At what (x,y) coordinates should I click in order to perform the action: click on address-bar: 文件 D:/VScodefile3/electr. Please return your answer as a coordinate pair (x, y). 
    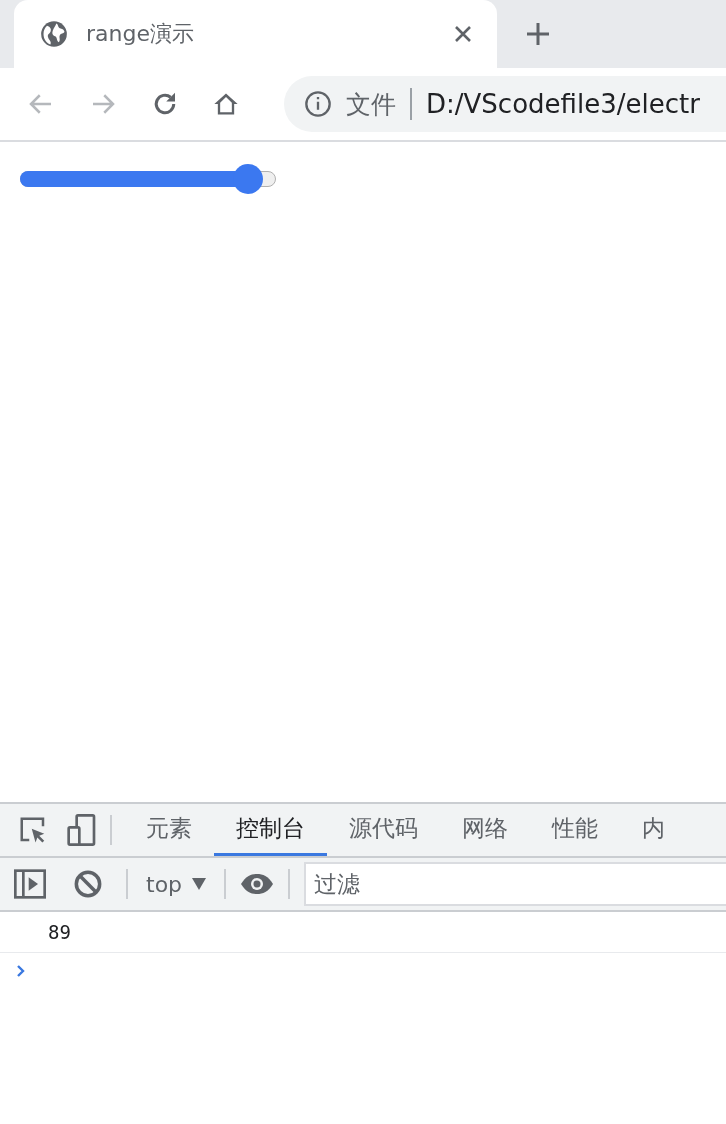
    Looking at the image, I should click on (505, 104).